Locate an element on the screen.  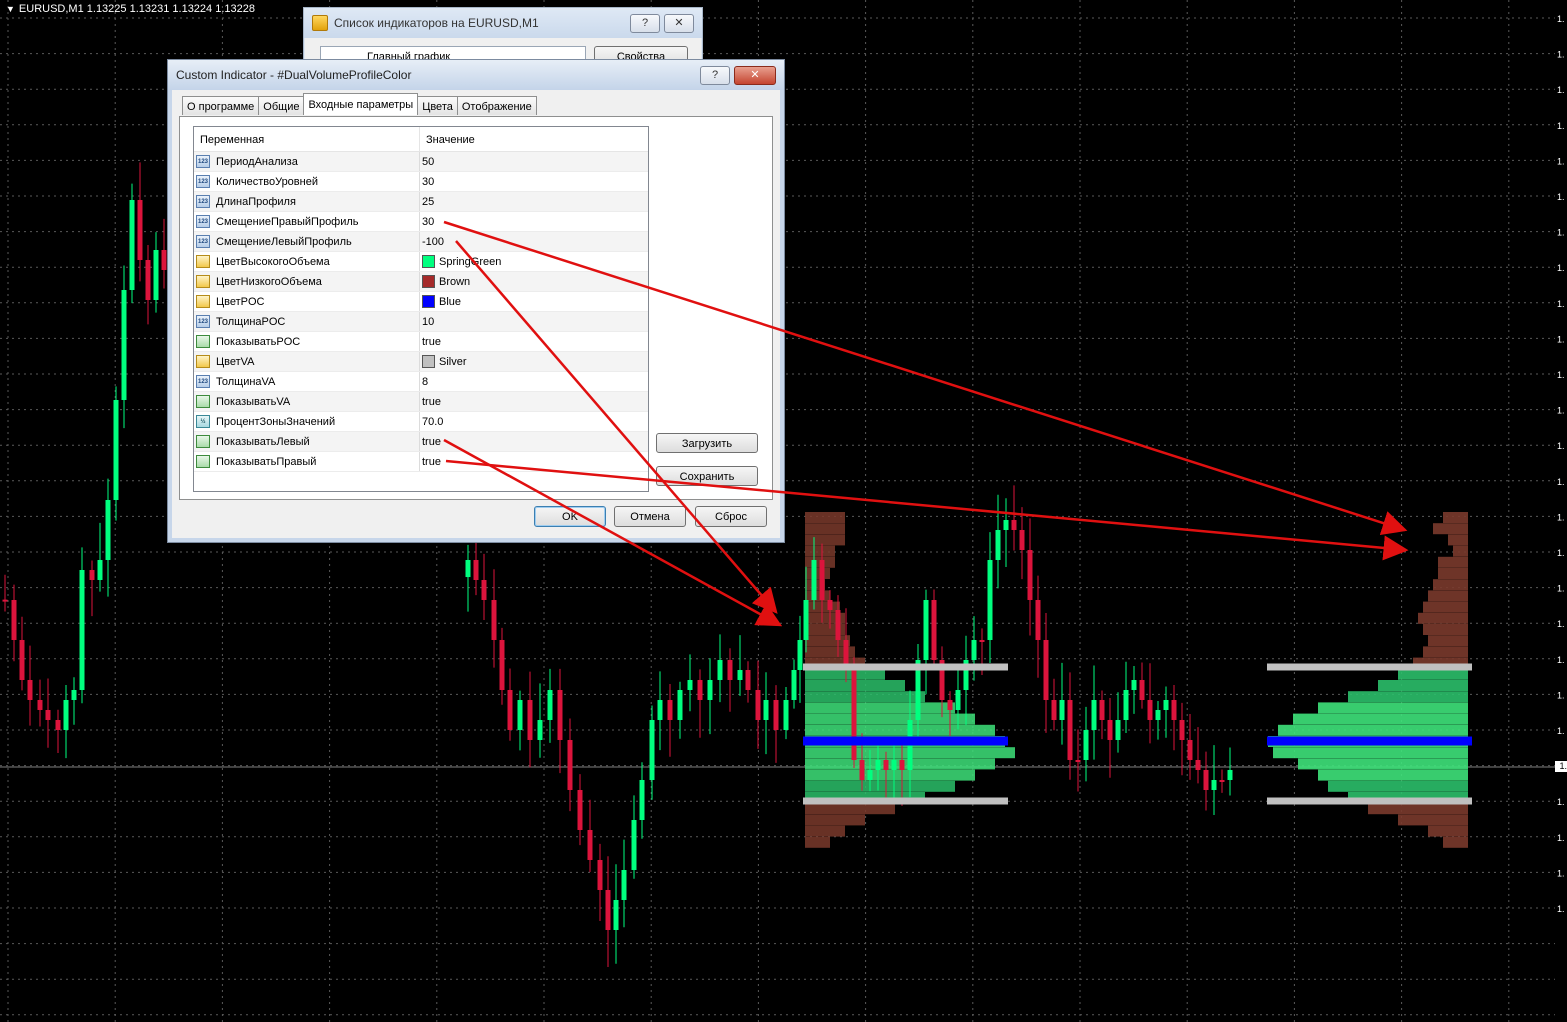
param-row: 123 СмещениеПравыйПрофиль 30 is located at coordinates (421, 222).